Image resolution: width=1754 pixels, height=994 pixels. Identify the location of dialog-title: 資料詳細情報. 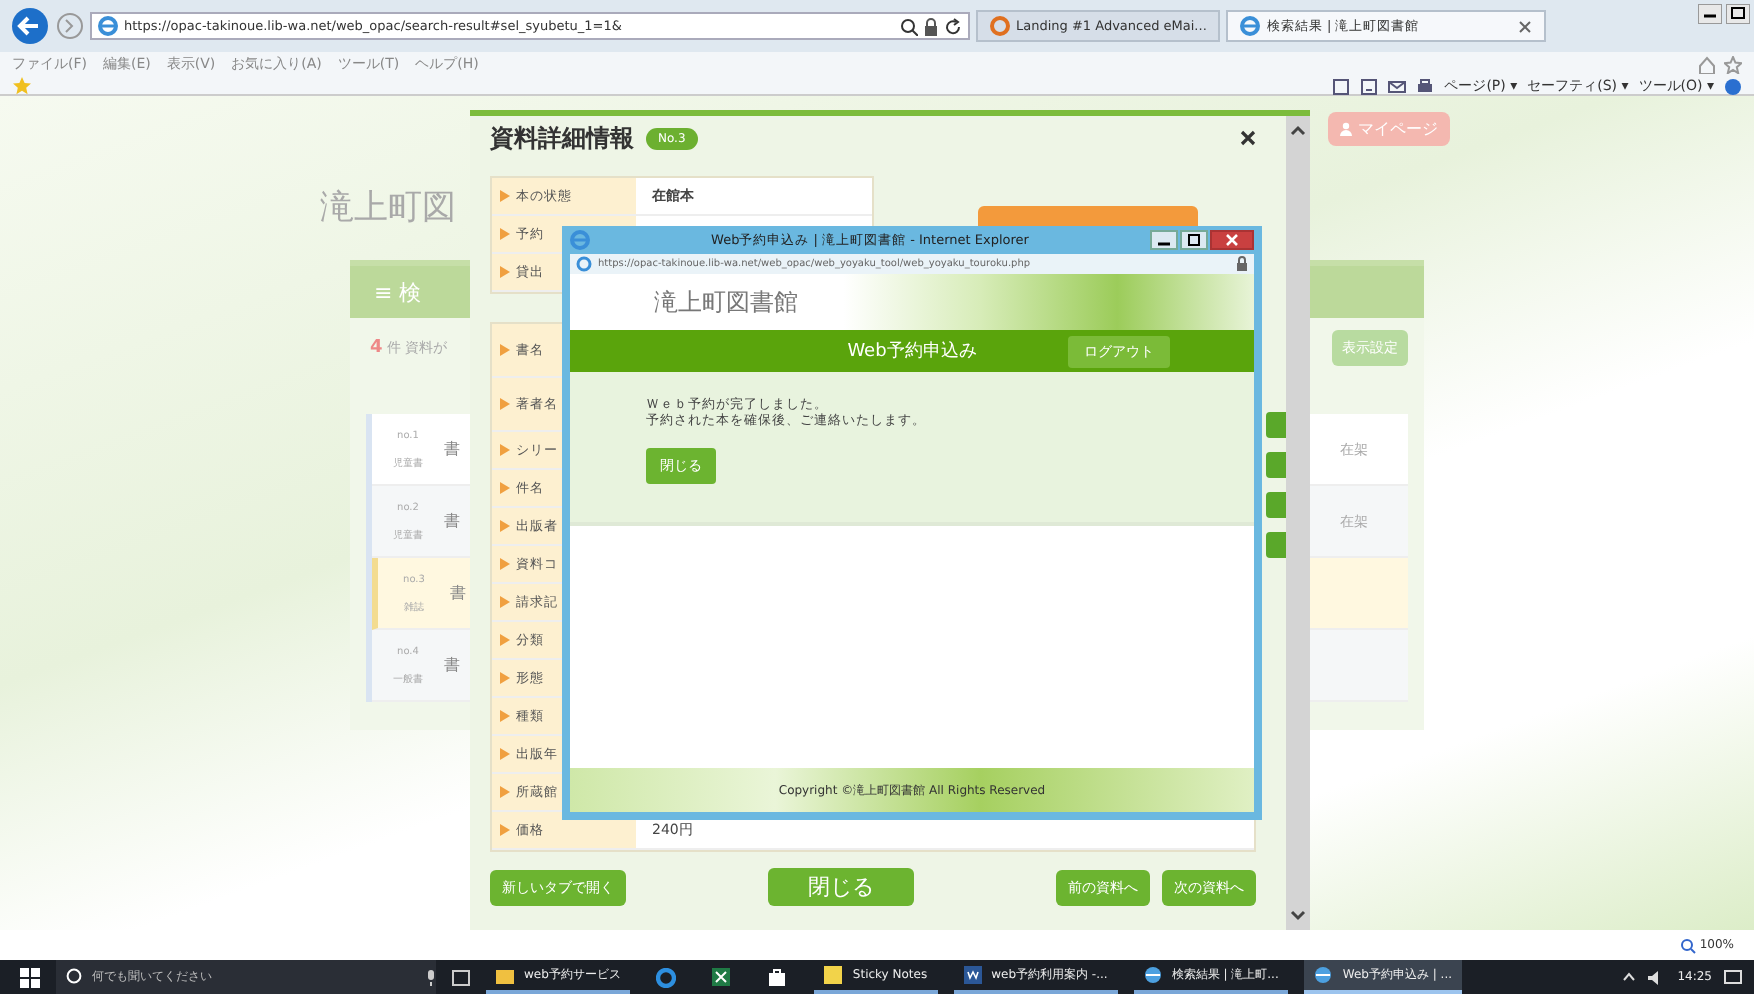
(562, 138).